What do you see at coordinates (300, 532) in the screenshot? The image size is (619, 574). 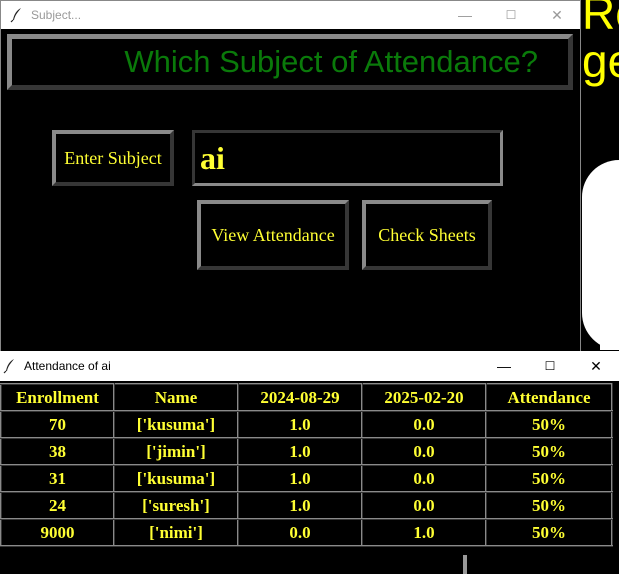 I see `cell-date-1: 0.0` at bounding box center [300, 532].